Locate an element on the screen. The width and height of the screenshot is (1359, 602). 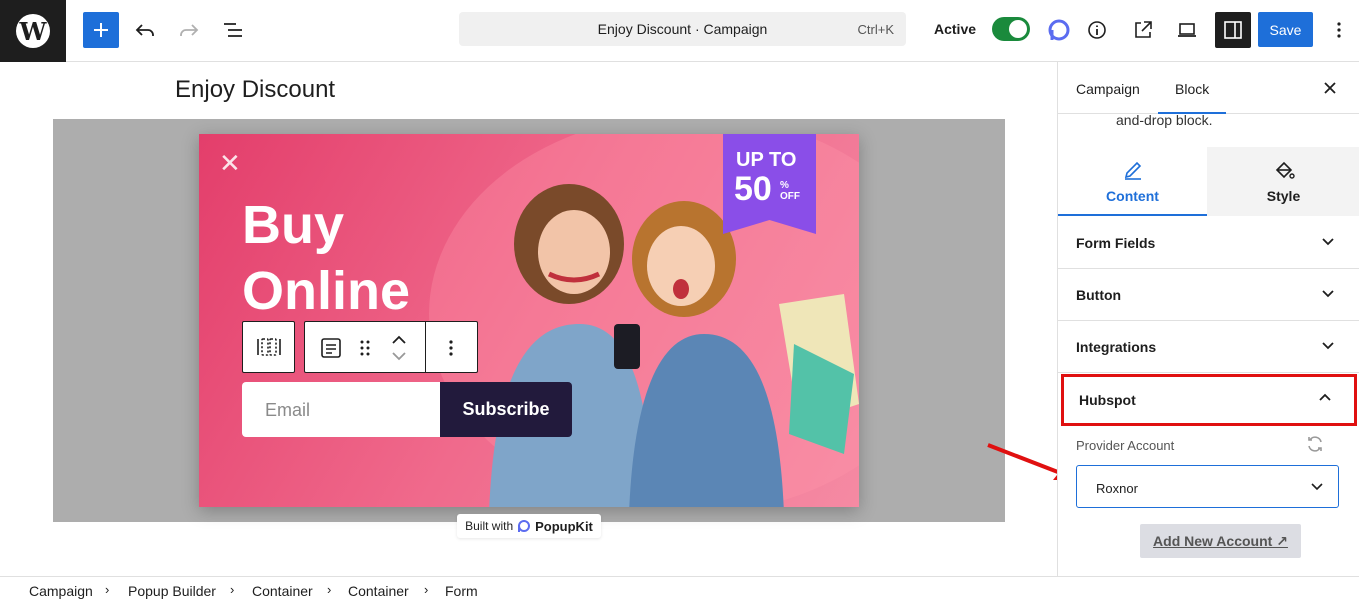
paint-bucket-icon is located at coordinates (1285, 170).